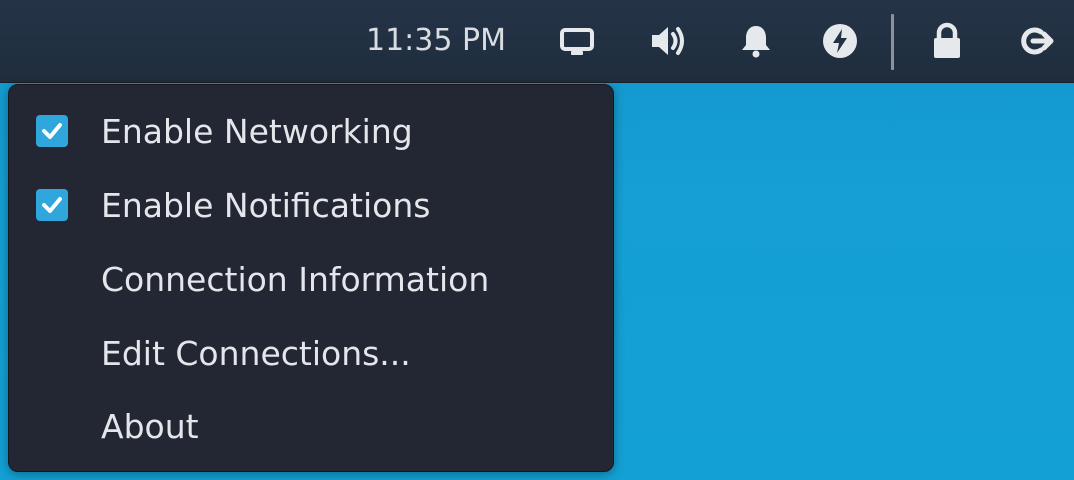 The height and width of the screenshot is (480, 1074). I want to click on menu-item-about: About, so click(311, 426).